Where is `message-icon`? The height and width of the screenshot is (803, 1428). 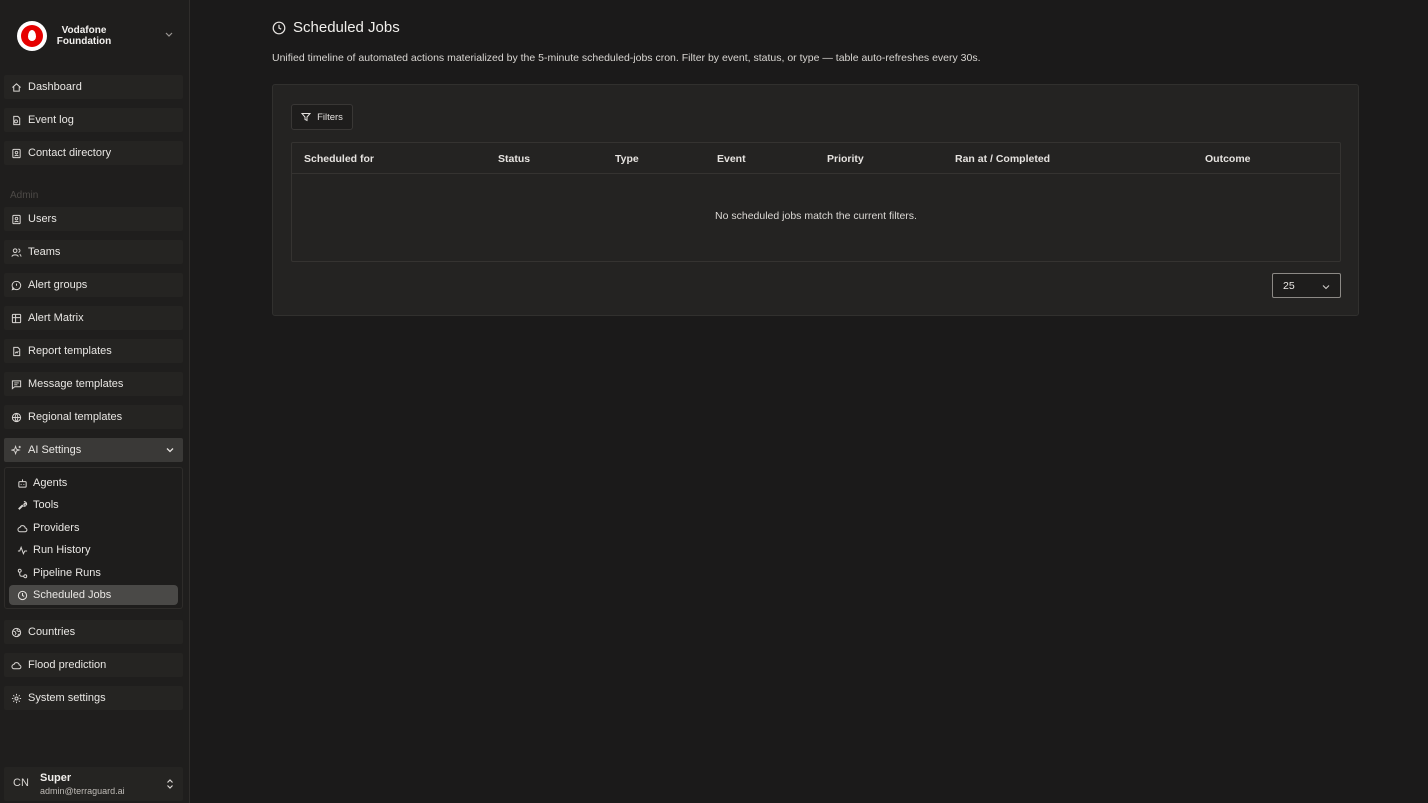
message-icon is located at coordinates (16, 384).